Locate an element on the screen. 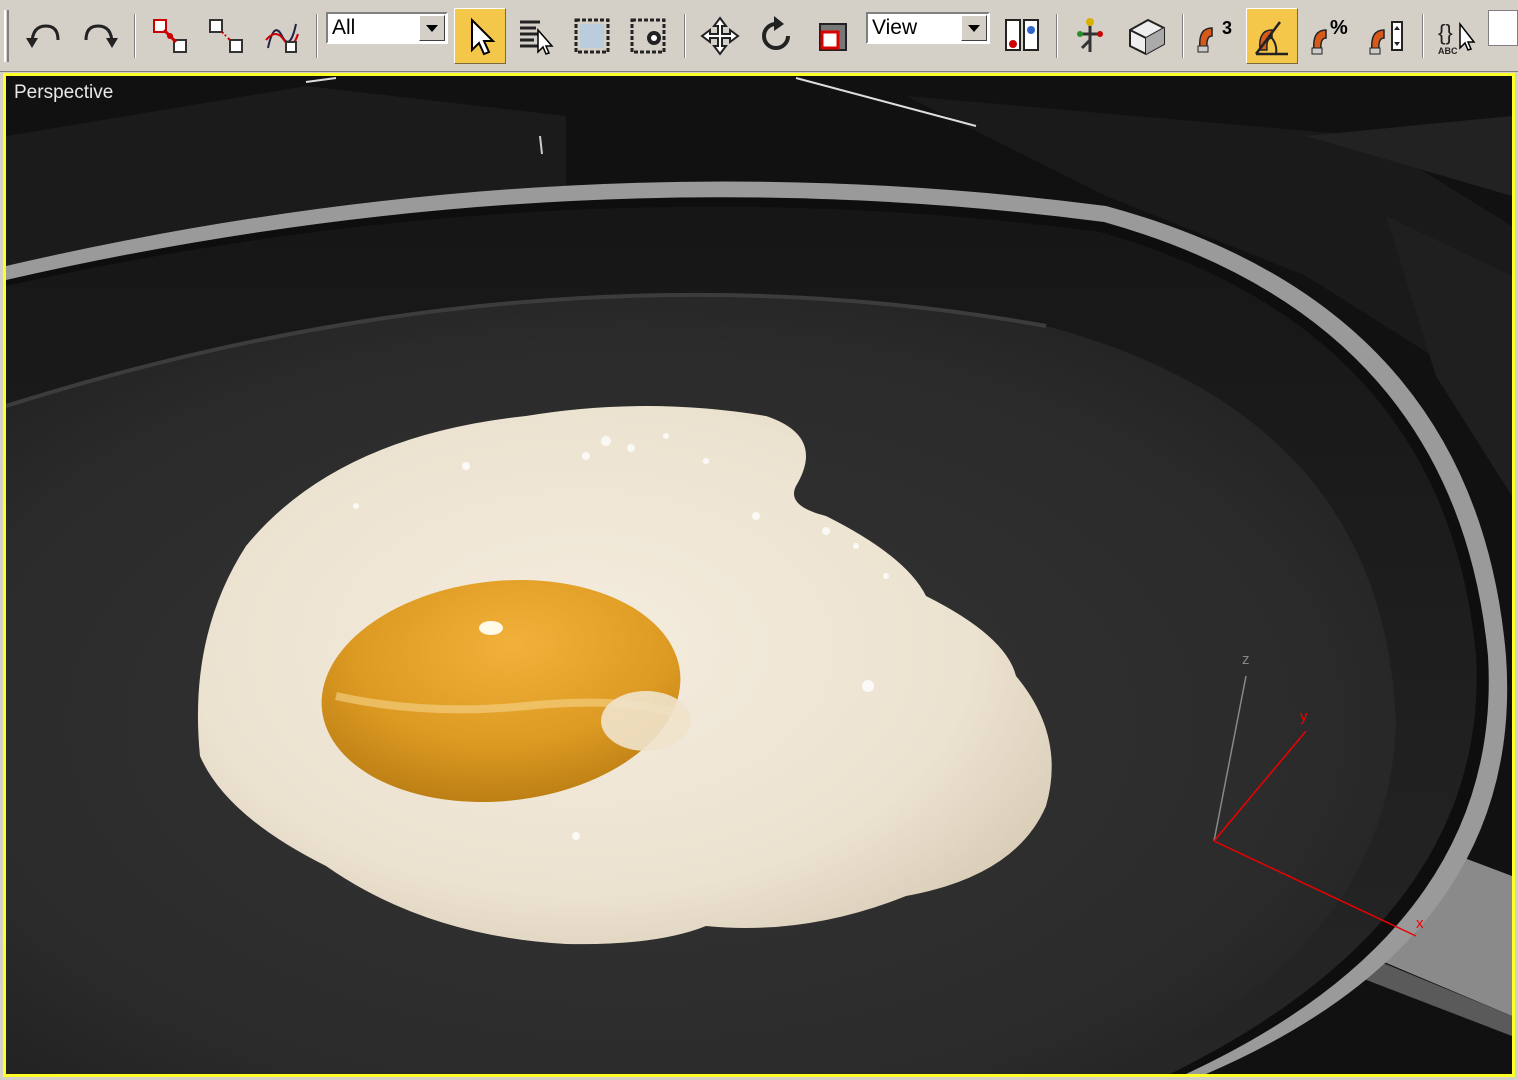 Image resolution: width=1518 pixels, height=1080 pixels. unlink-selection-button is located at coordinates (226, 36).